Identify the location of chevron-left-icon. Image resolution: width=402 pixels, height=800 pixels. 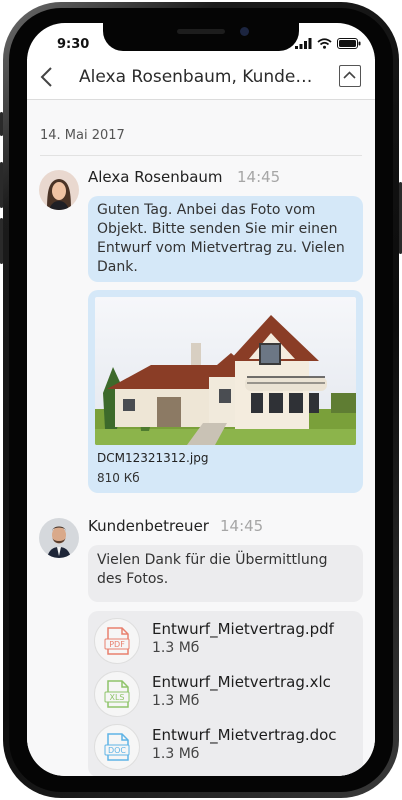
(46, 77).